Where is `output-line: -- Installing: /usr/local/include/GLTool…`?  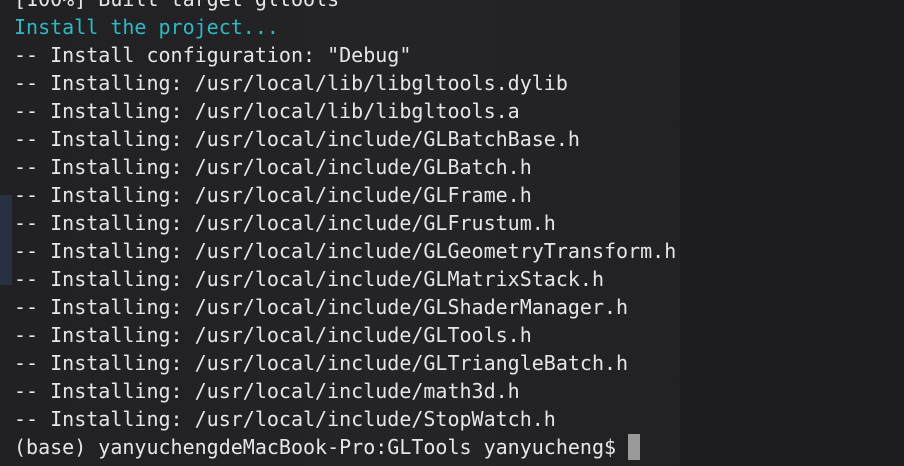
output-line: -- Installing: /usr/local/include/GLTool… is located at coordinates (273, 335).